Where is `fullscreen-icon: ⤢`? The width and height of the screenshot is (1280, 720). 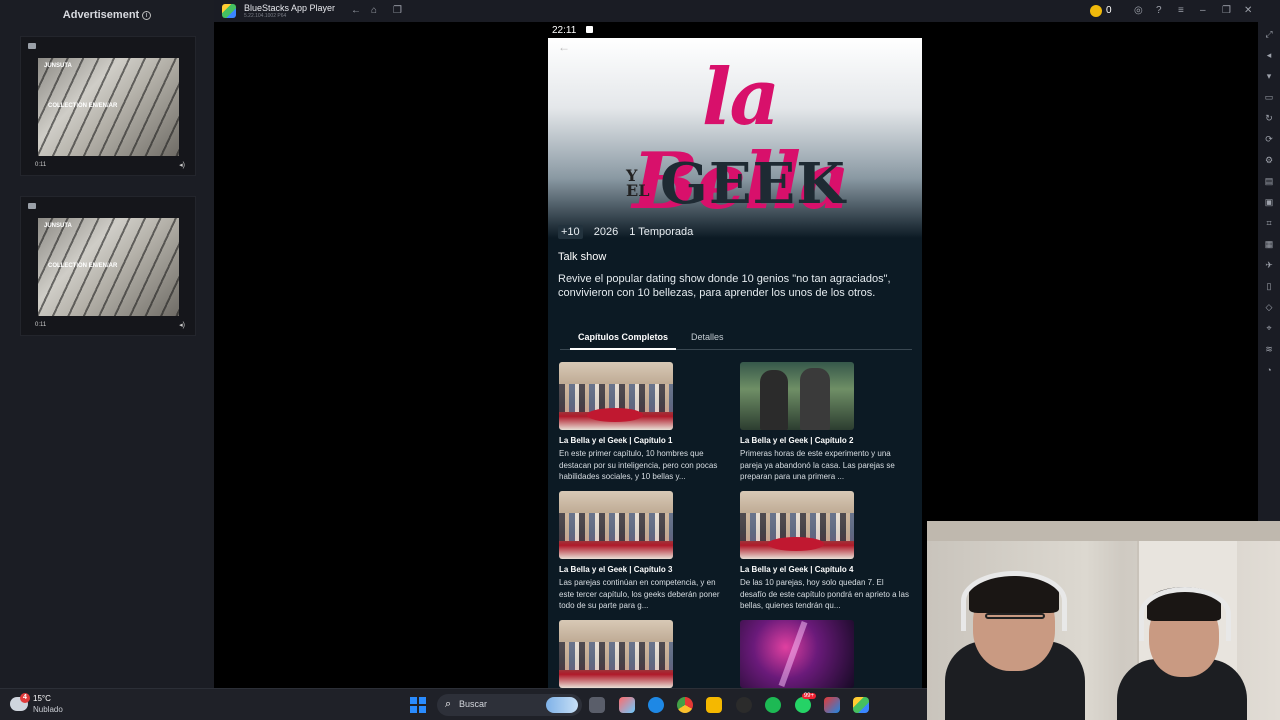
fullscreen-icon: ⤢ is located at coordinates (1269, 34).